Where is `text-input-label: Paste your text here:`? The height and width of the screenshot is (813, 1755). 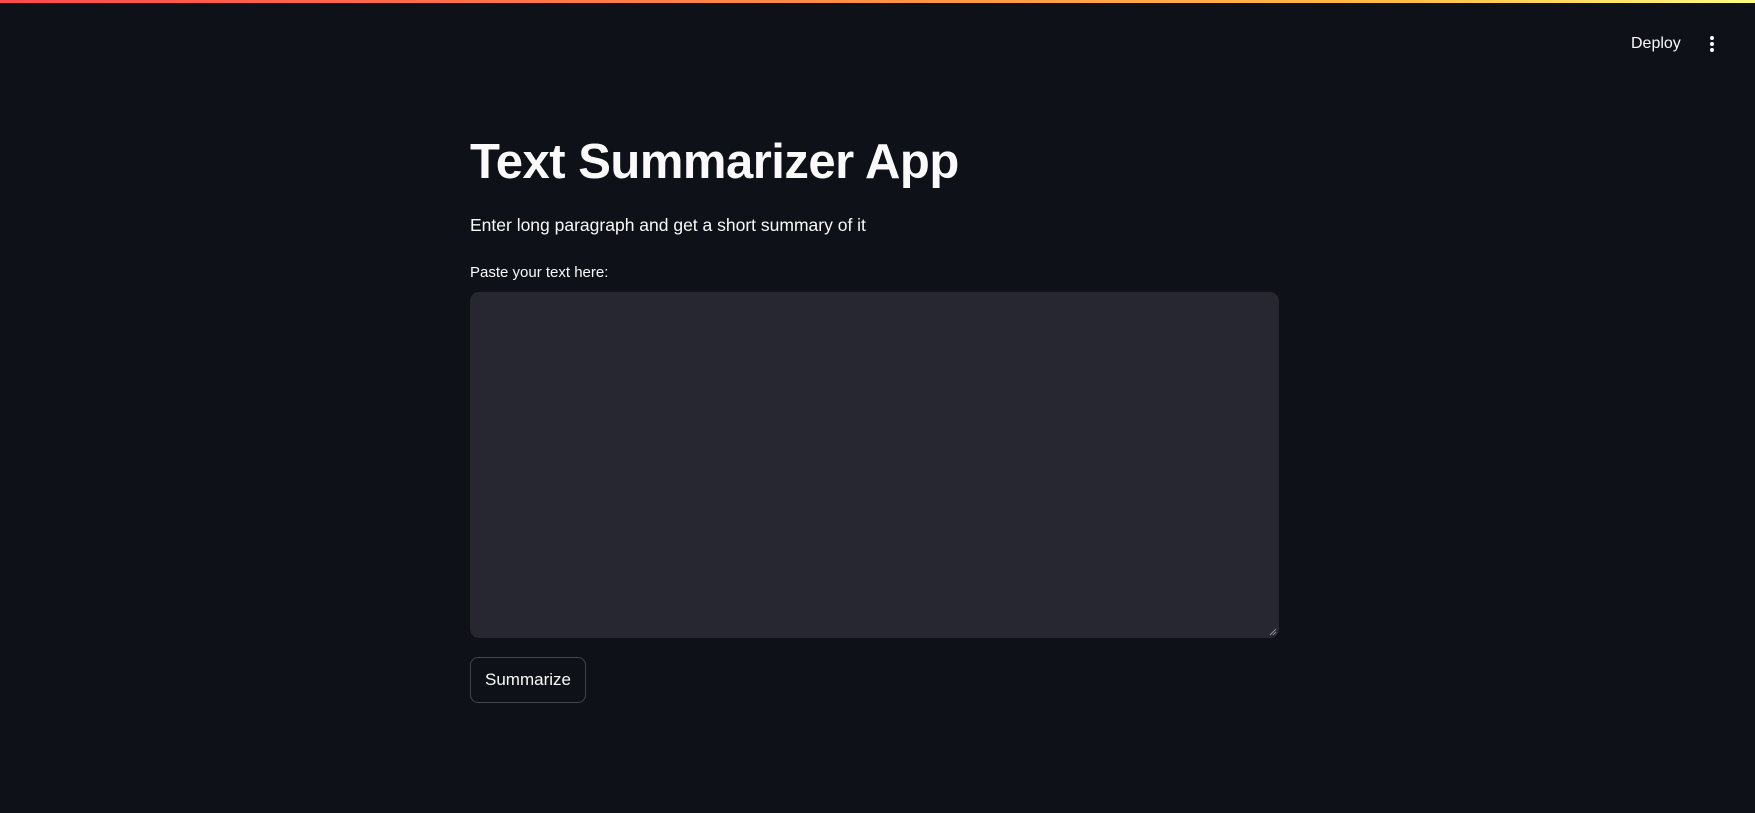 text-input-label: Paste your text here: is located at coordinates (539, 272).